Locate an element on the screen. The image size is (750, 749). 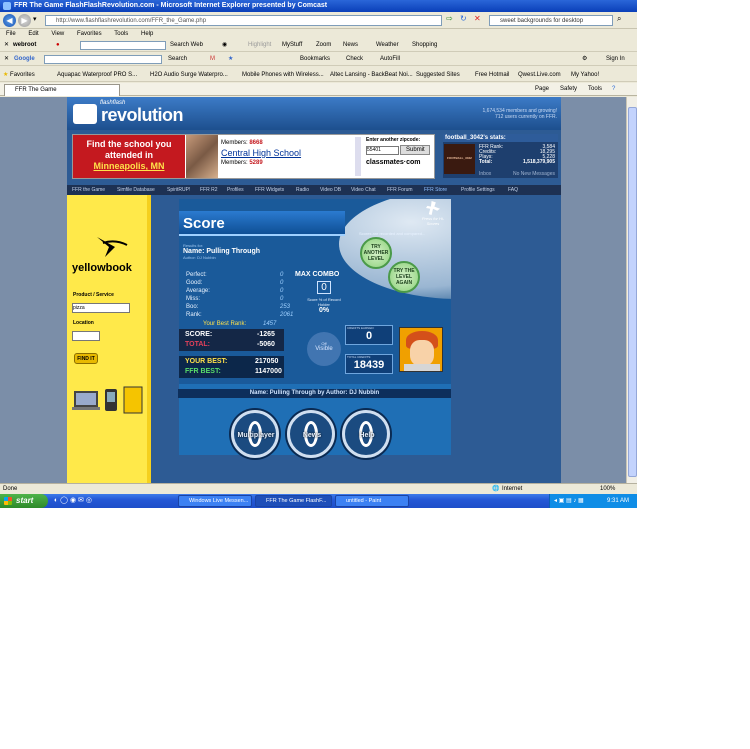
stop-icon: ✕ is located at coordinates (477, 18).